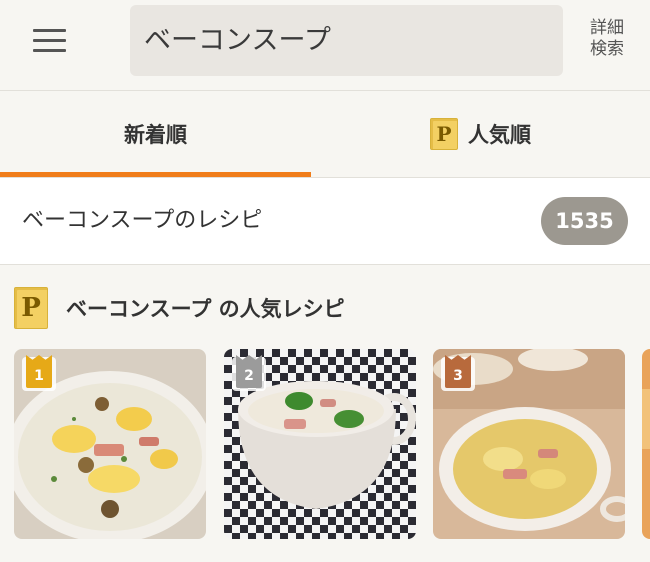 Image resolution: width=650 pixels, height=562 pixels. What do you see at coordinates (205, 309) in the screenshot?
I see `popular-recipes-title: ベーコンスープ の人気レシピ` at bounding box center [205, 309].